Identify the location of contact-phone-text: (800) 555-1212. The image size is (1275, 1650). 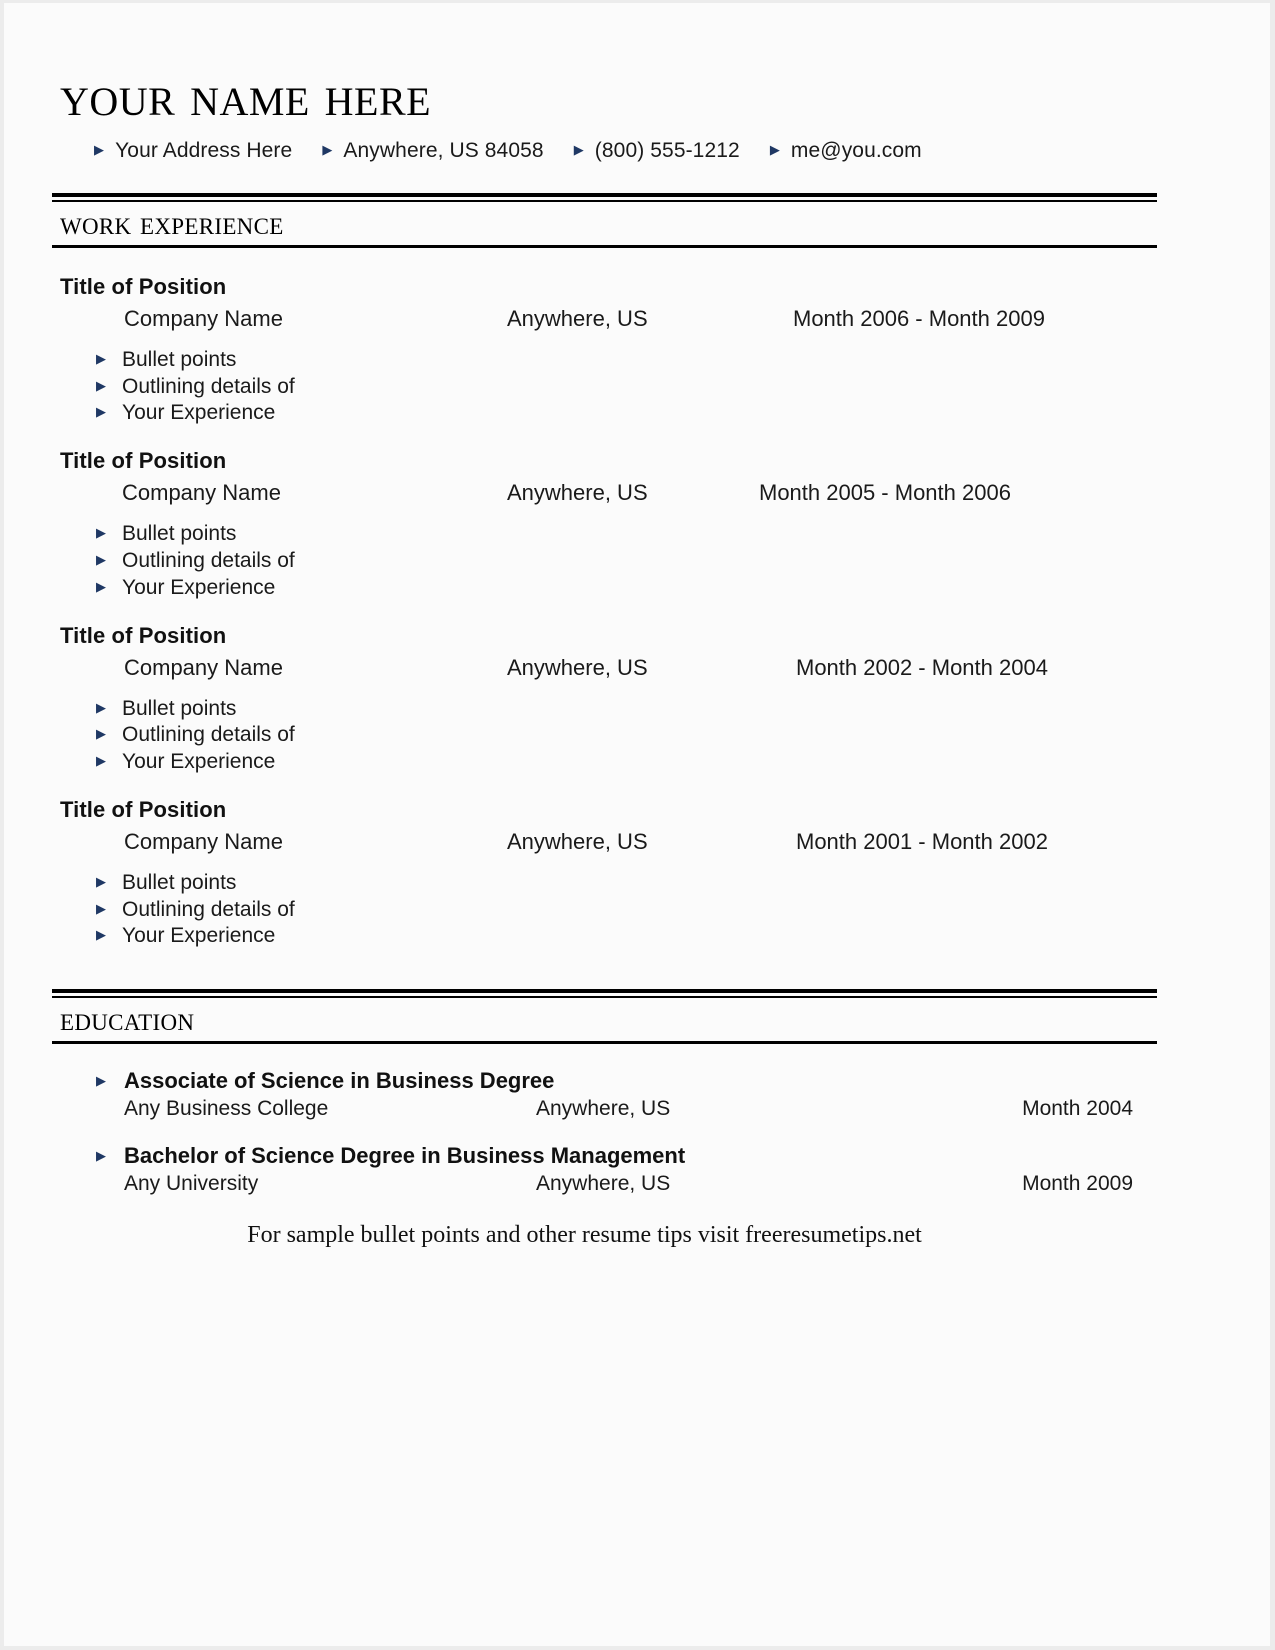
(667, 150).